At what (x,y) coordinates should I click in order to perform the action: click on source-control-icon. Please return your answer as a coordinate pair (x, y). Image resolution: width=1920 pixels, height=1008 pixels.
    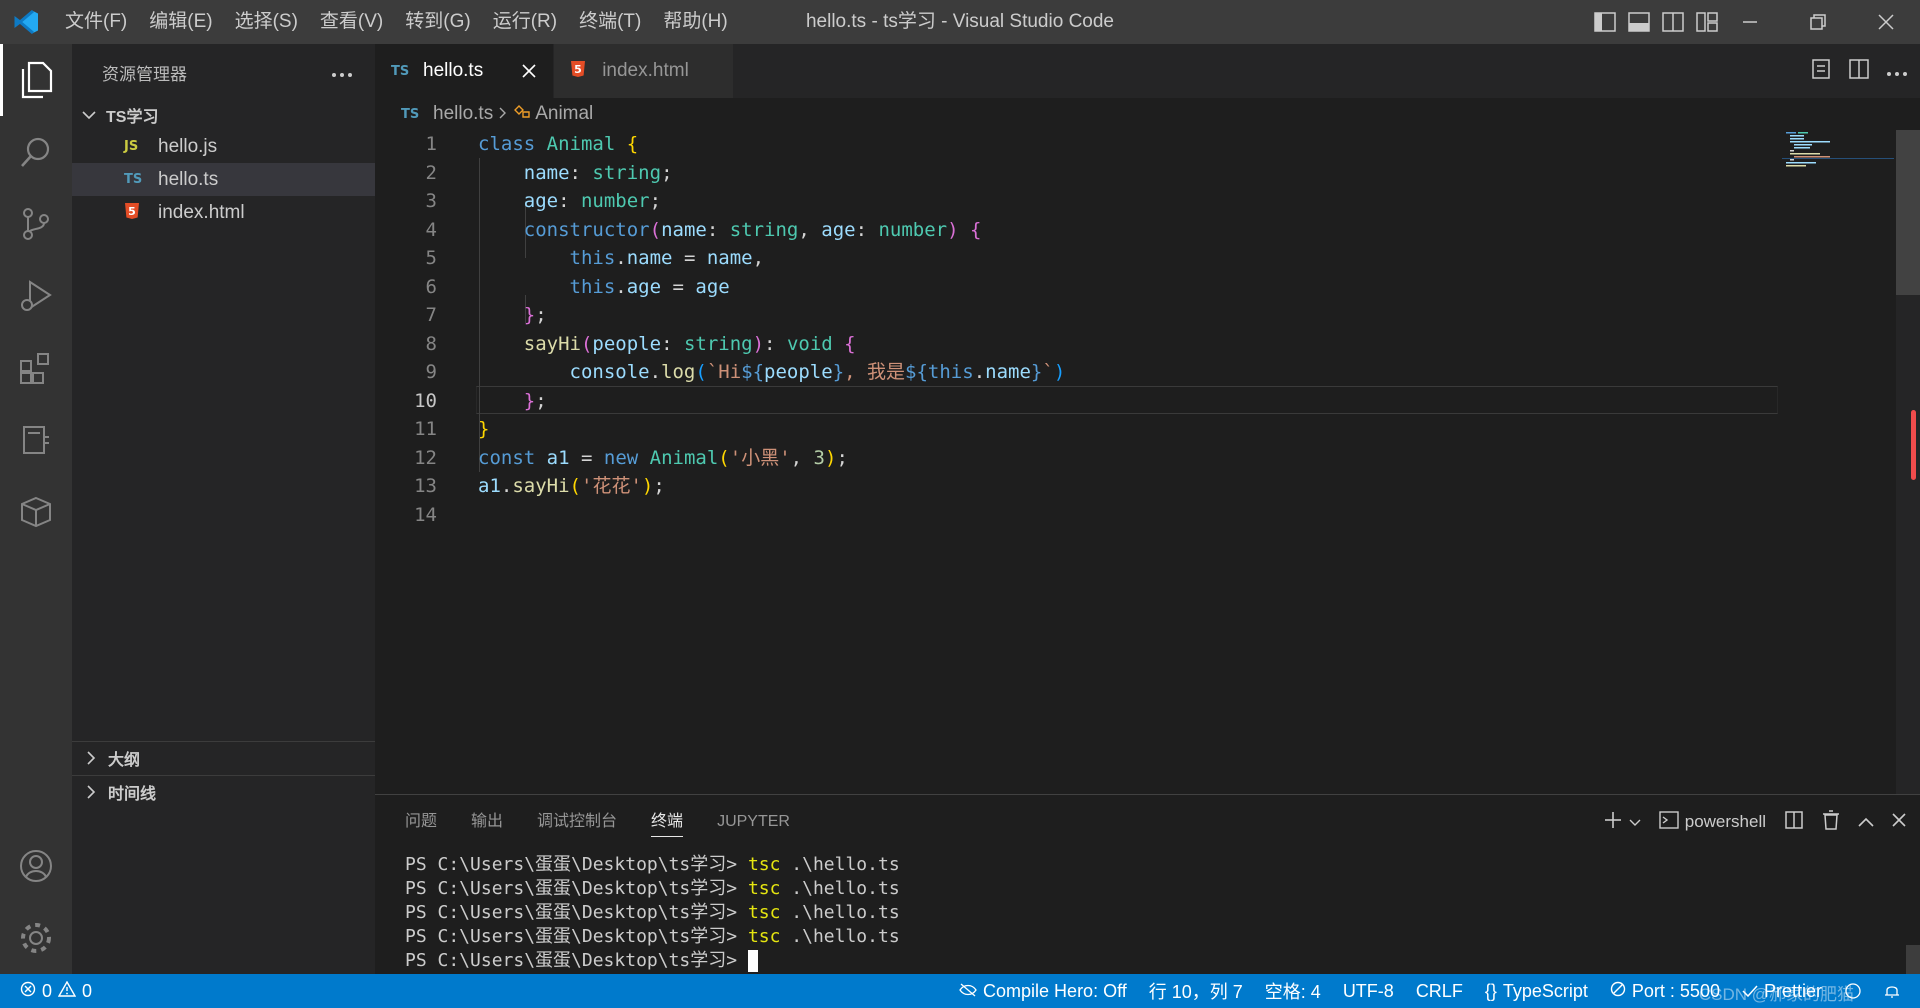
    Looking at the image, I should click on (36, 224).